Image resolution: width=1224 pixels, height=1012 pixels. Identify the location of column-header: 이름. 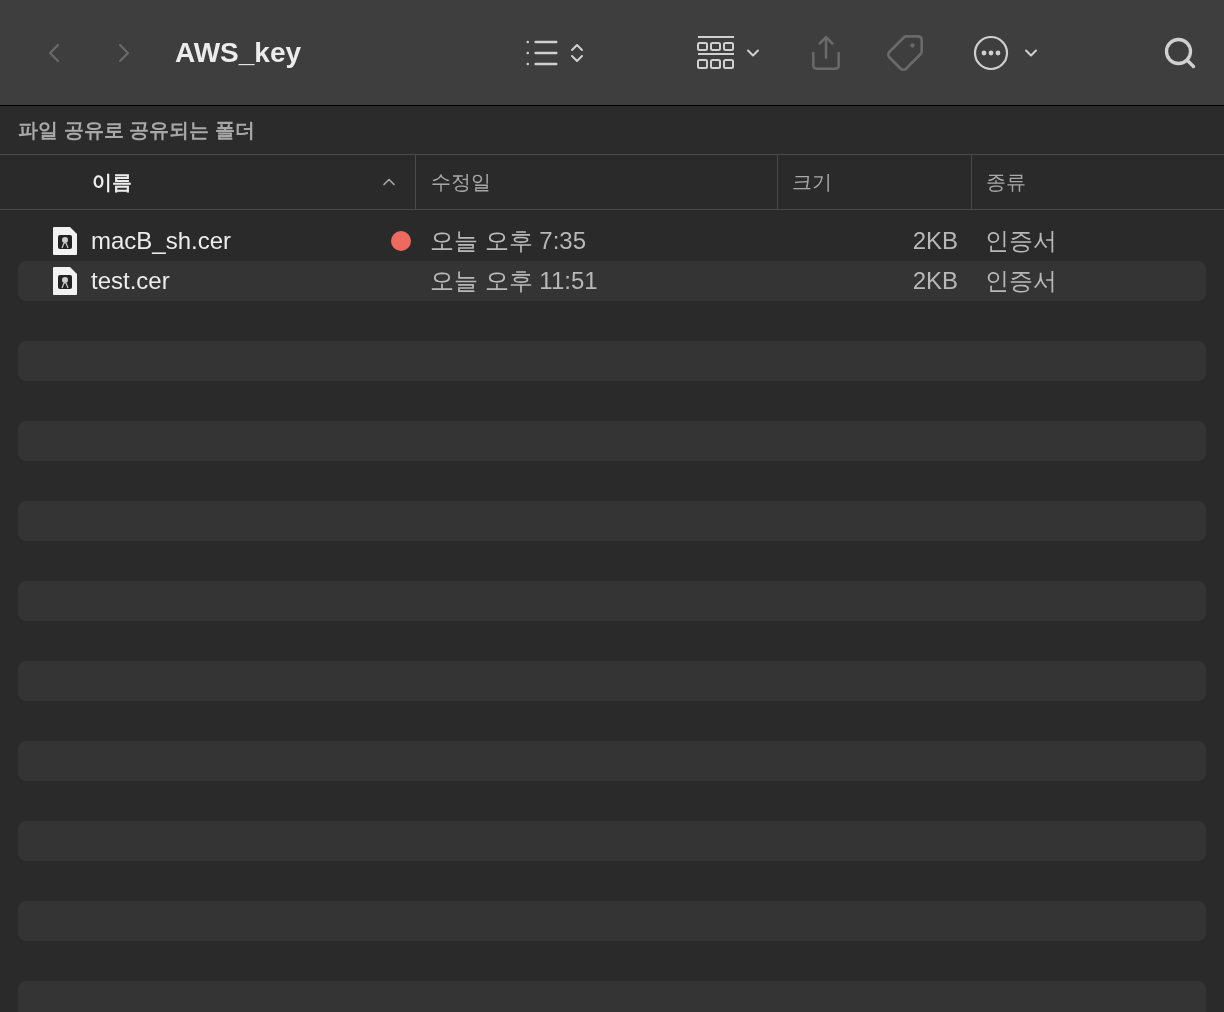
(207, 182).